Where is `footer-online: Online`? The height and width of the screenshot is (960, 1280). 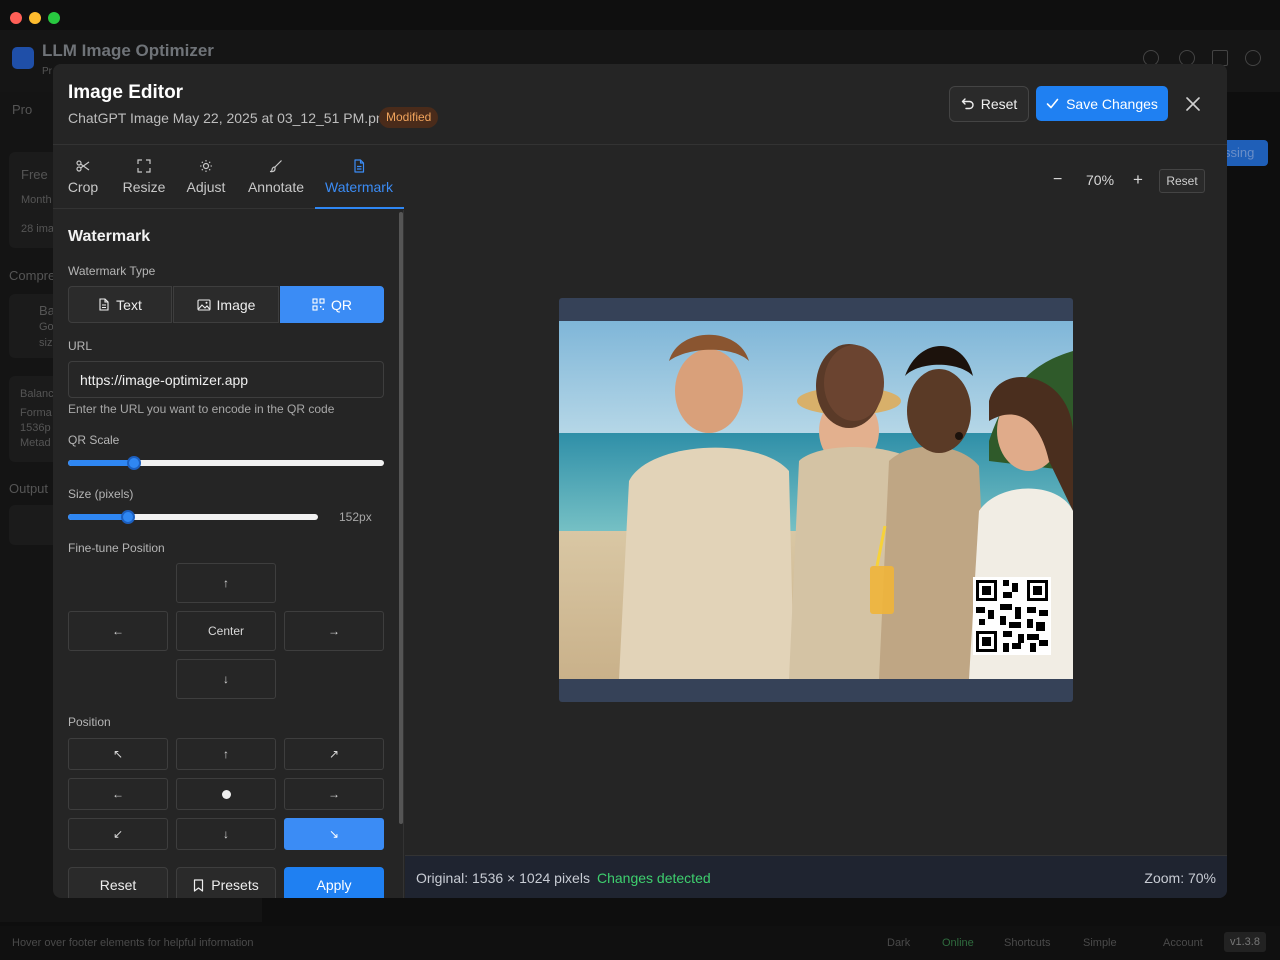 footer-online: Online is located at coordinates (958, 943).